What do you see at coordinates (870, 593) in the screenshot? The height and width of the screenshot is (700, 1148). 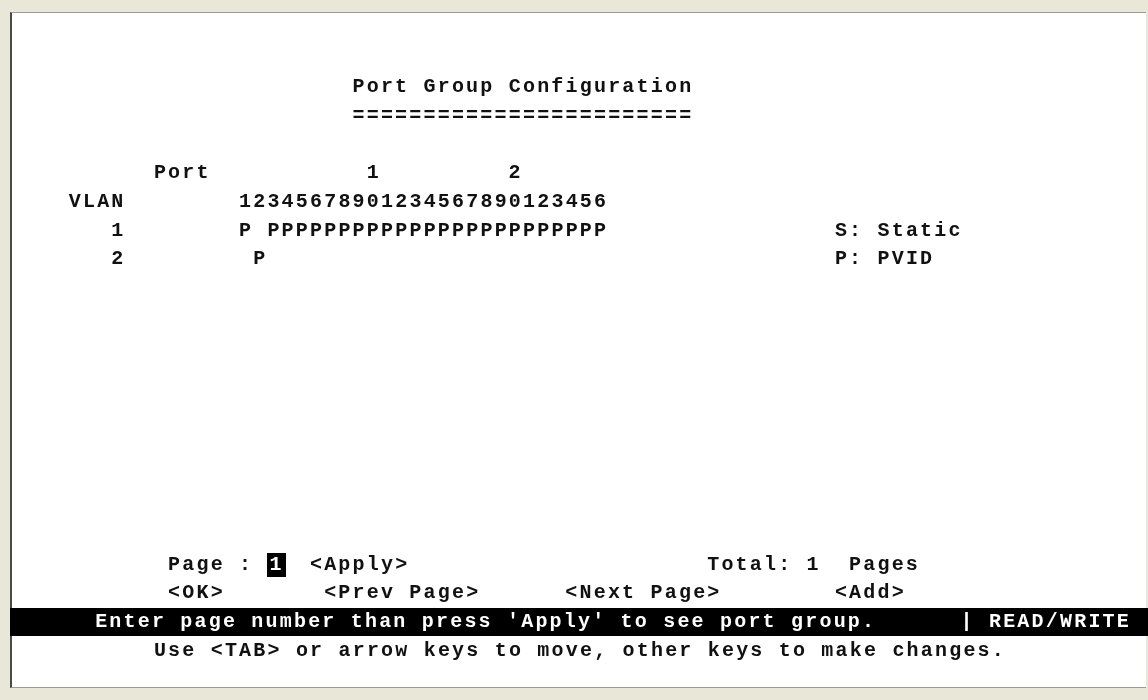 I see `menu-button: <Add>` at bounding box center [870, 593].